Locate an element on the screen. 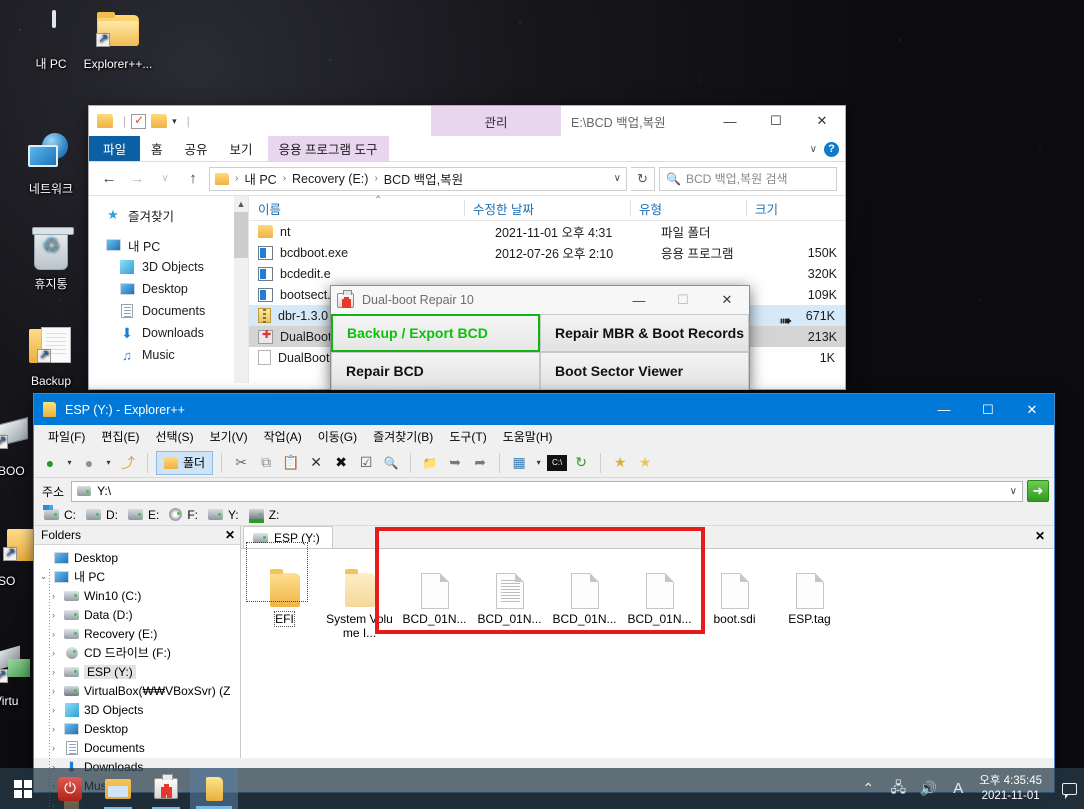 The width and height of the screenshot is (1084, 809). menu-actions: 작업(A) is located at coordinates (283, 436).